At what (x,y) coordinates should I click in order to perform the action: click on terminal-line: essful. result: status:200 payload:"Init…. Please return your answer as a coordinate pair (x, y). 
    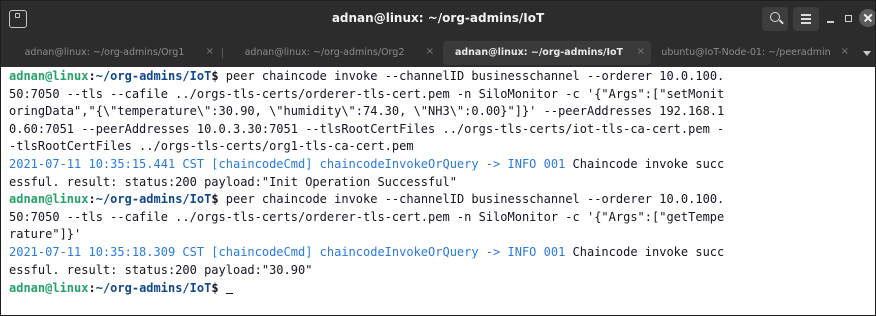
    Looking at the image, I should click on (440, 183).